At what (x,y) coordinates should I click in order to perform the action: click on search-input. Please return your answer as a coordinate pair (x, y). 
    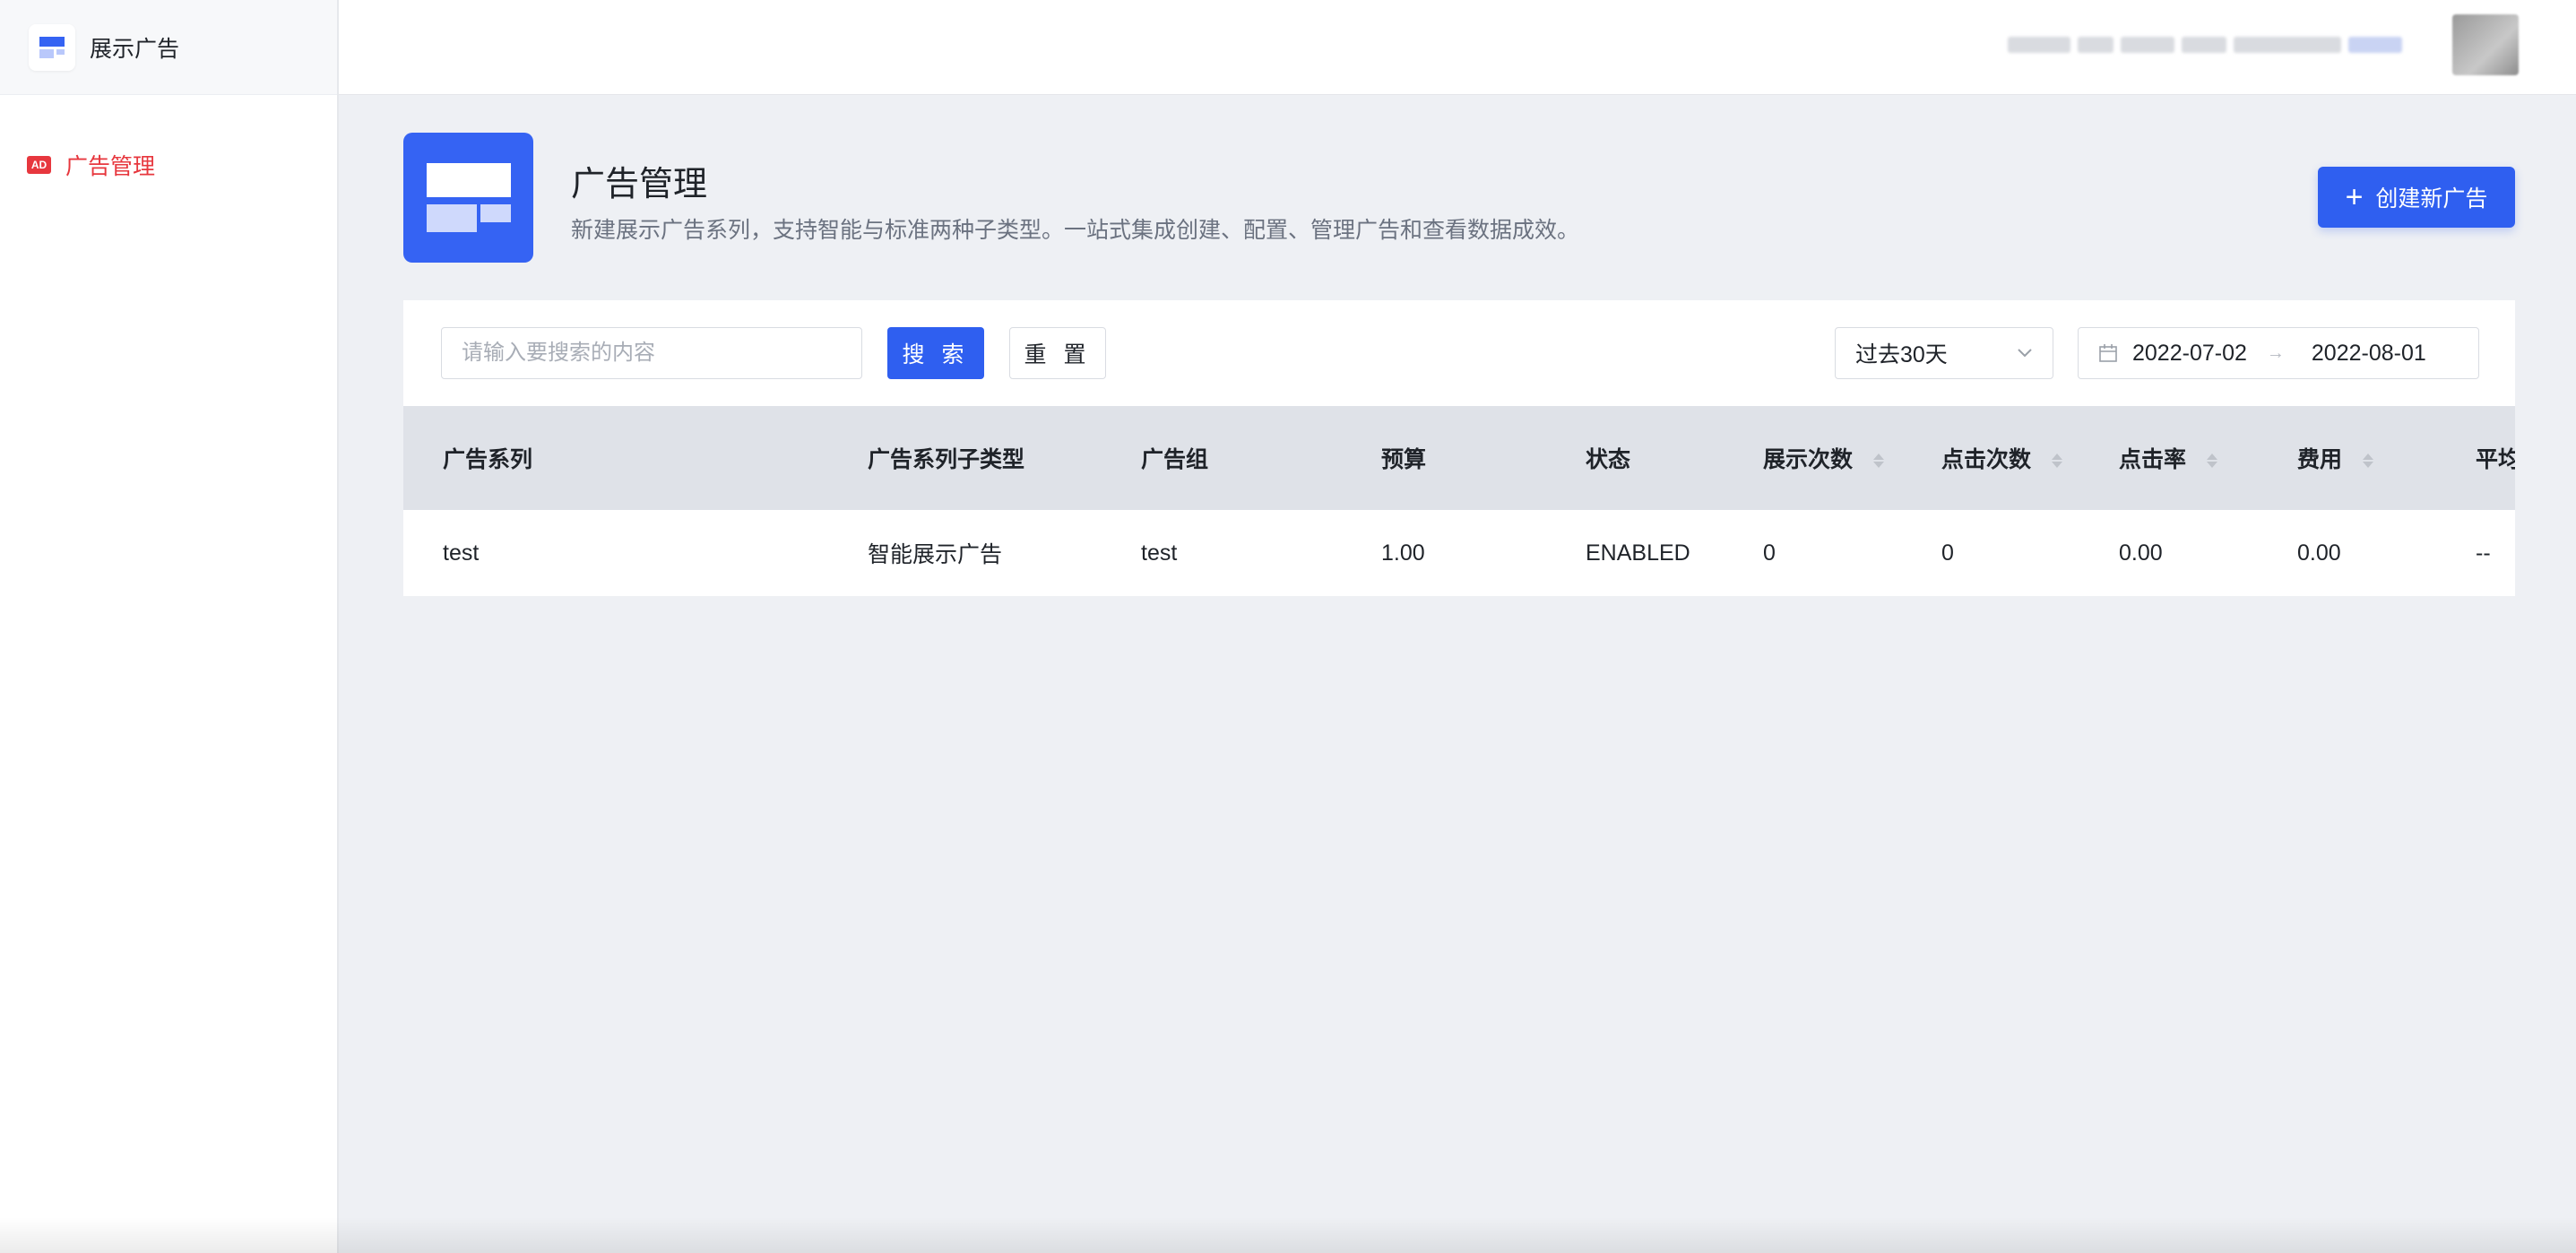
    Looking at the image, I should click on (651, 353).